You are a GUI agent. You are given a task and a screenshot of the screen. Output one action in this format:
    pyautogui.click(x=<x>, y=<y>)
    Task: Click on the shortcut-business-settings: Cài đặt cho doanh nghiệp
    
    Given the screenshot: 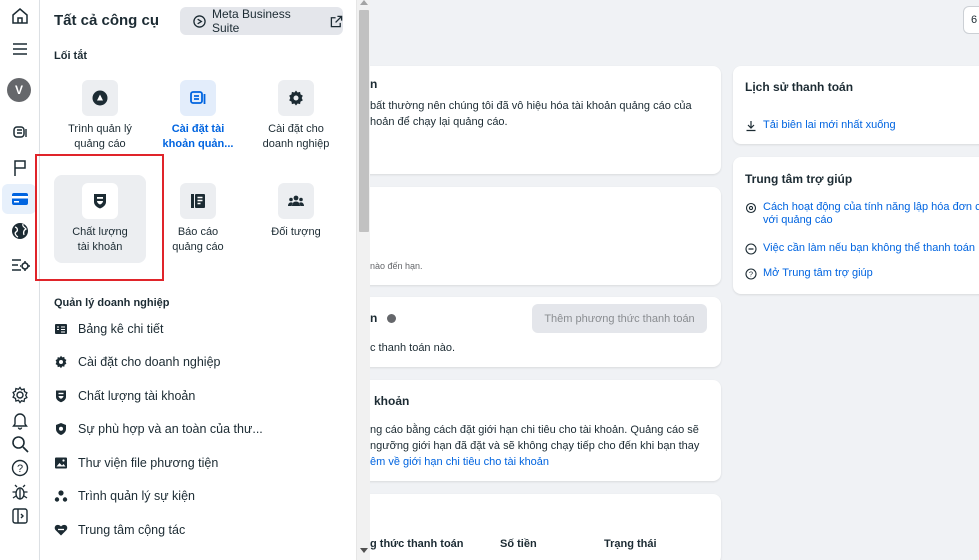 What is the action you would take?
    pyautogui.click(x=296, y=116)
    